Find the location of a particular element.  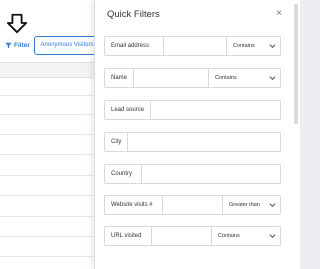

filter-row-url-visited: URL visited Contains is located at coordinates (192, 236).